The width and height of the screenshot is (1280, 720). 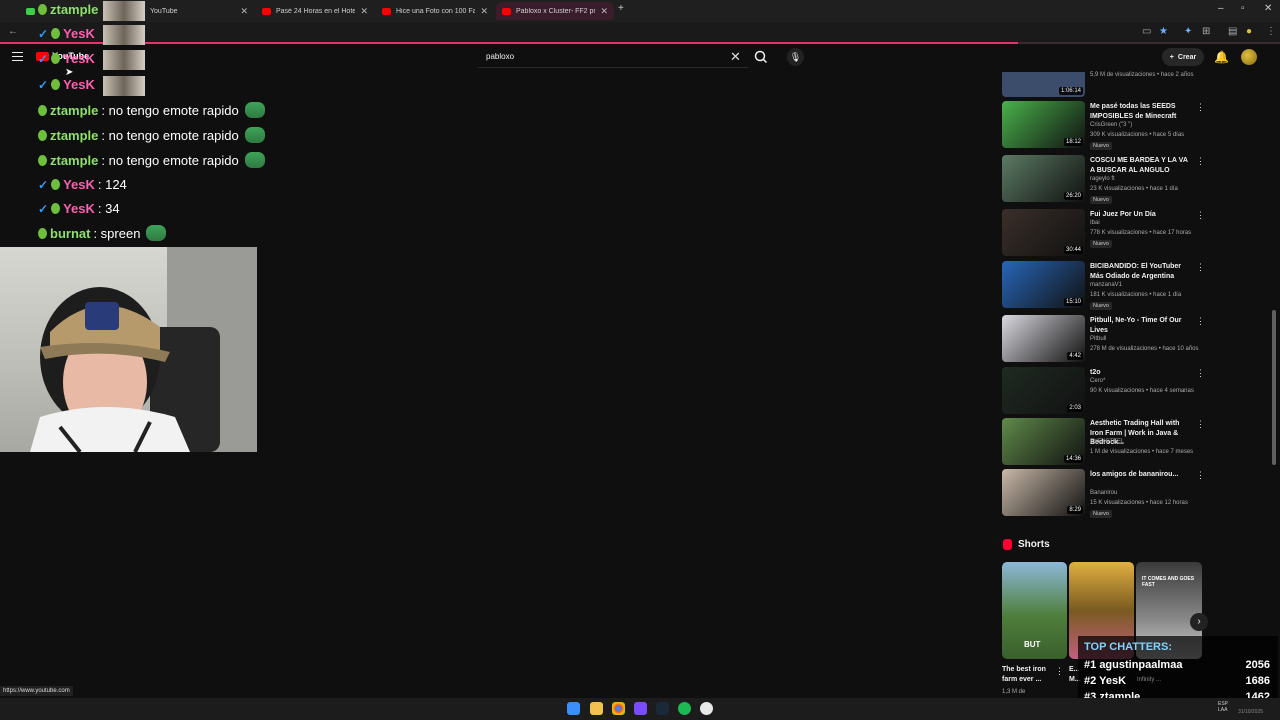 I want to click on video-channel: Pitbull, so click(x=1098, y=339).